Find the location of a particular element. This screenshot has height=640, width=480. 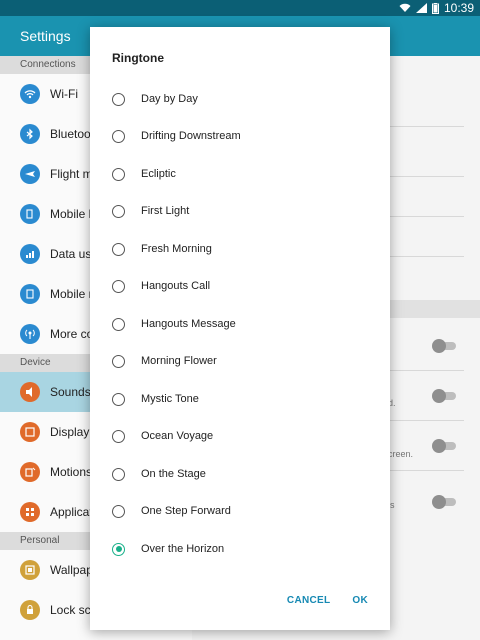

ringtone-option-label: Day by Day is located at coordinates (169, 99).